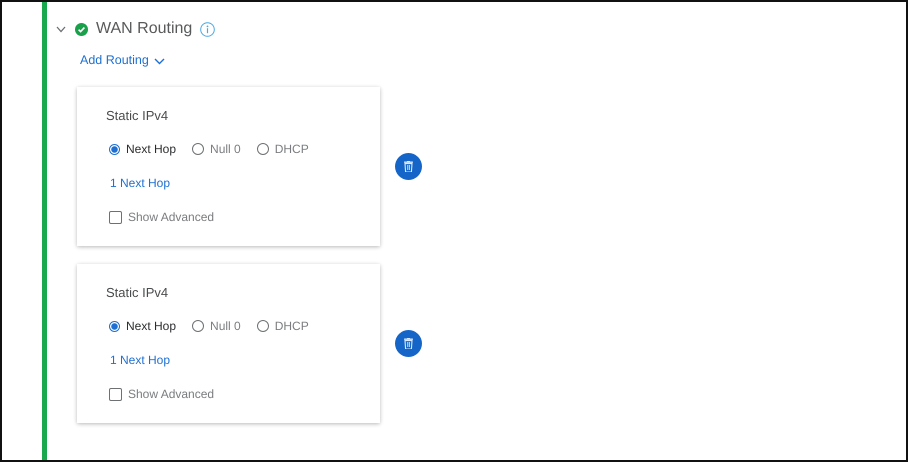  I want to click on info-icon, so click(208, 29).